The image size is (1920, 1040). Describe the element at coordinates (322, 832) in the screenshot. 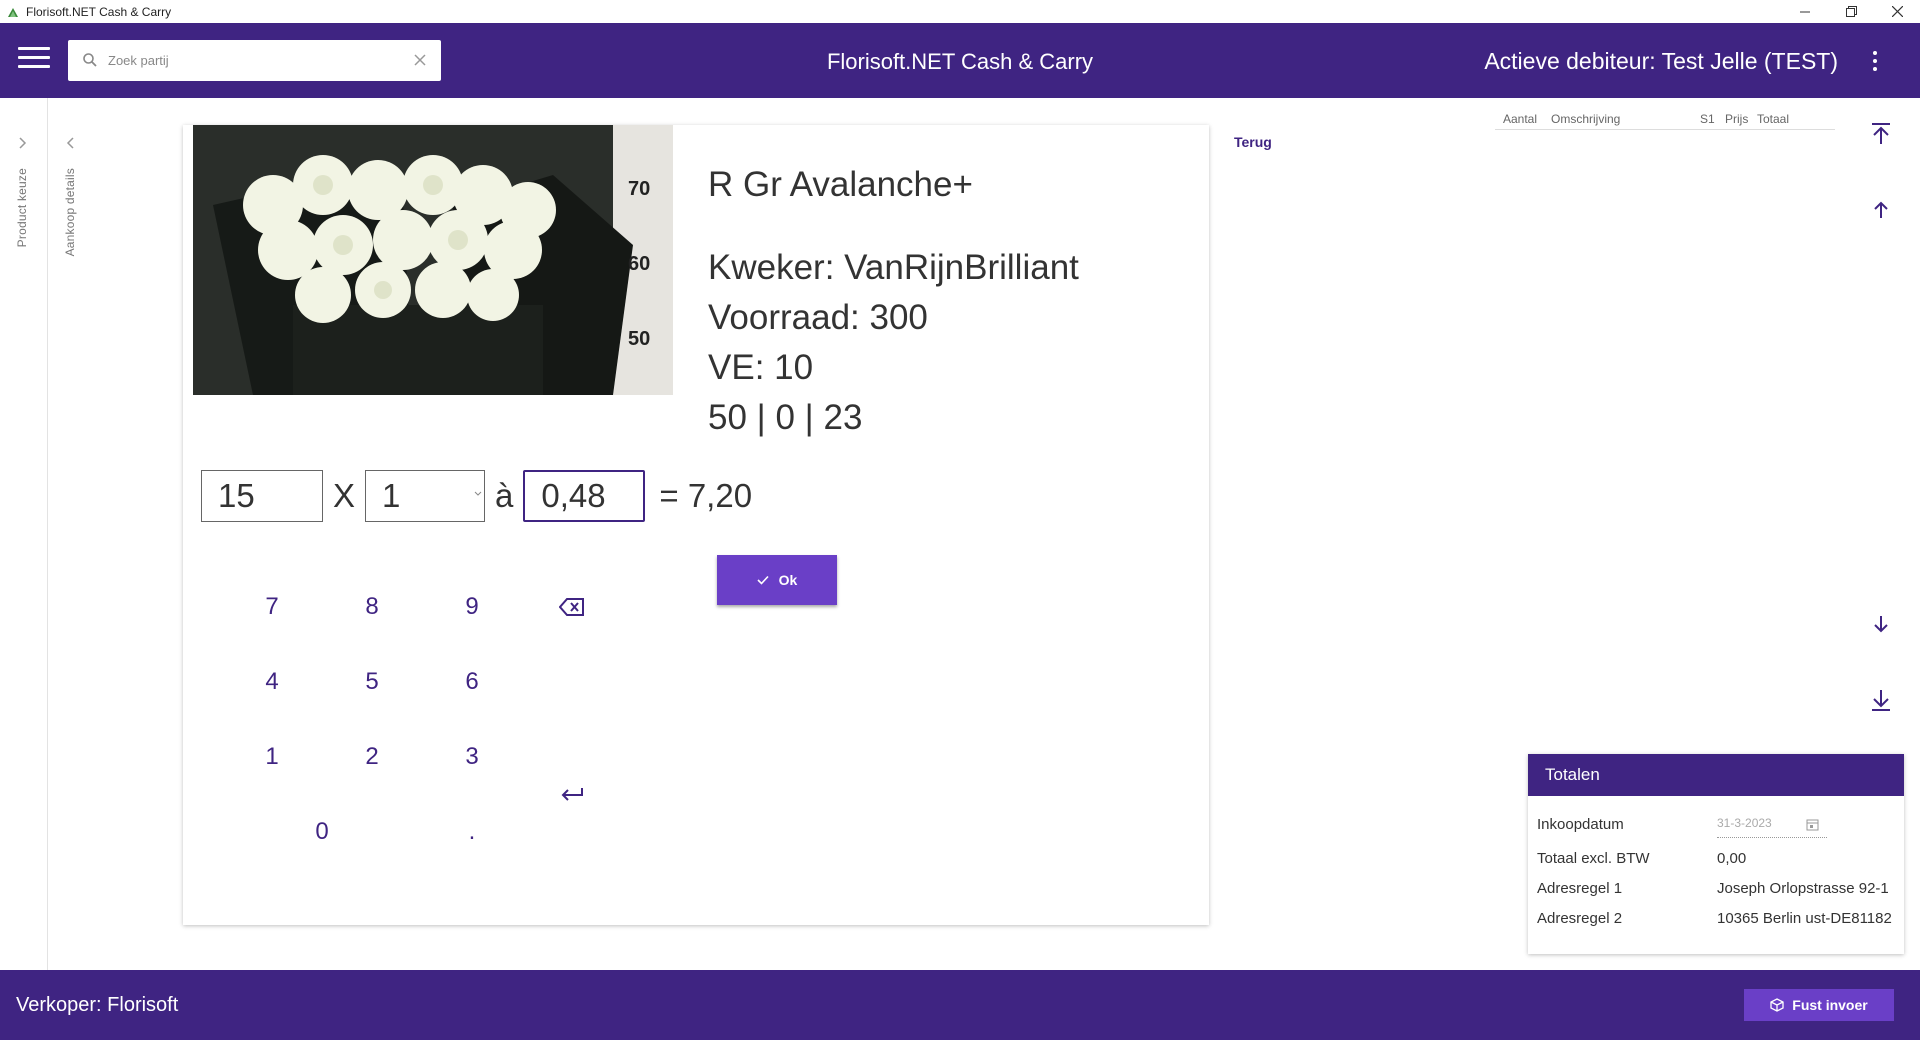

I see `key-0: 0` at that location.